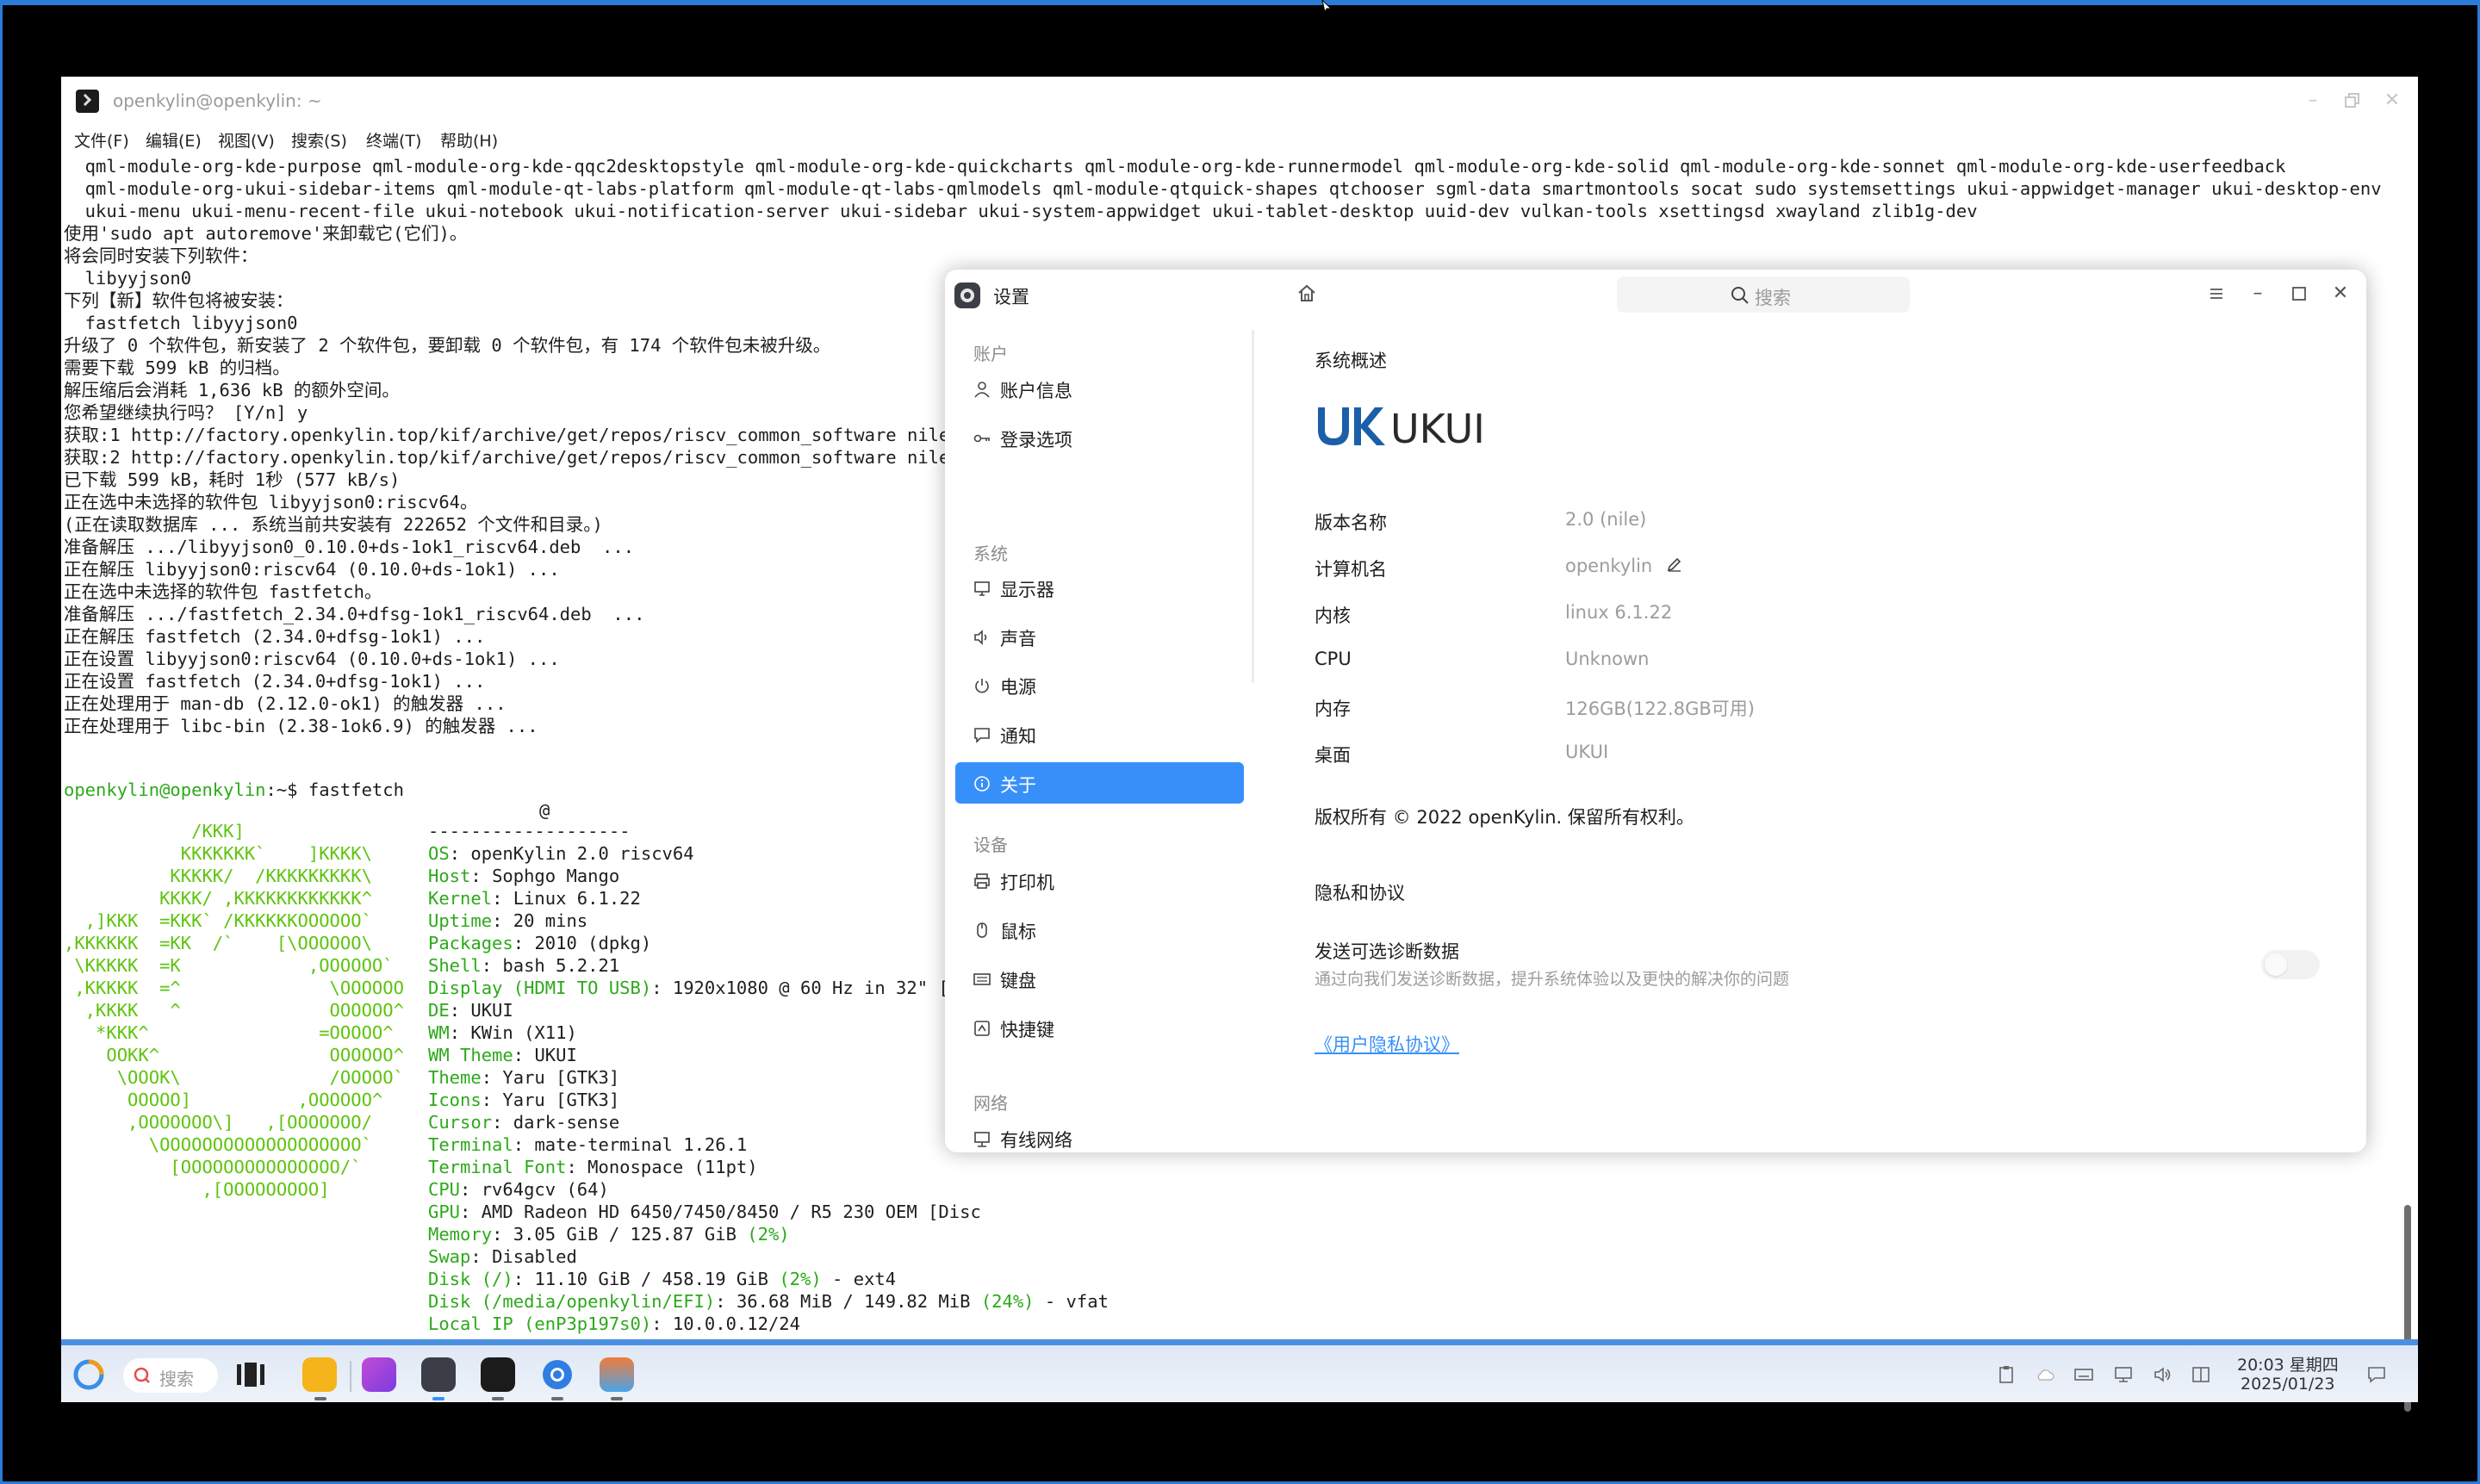  Describe the element at coordinates (617, 1398) in the screenshot. I see `running-indicator` at that location.